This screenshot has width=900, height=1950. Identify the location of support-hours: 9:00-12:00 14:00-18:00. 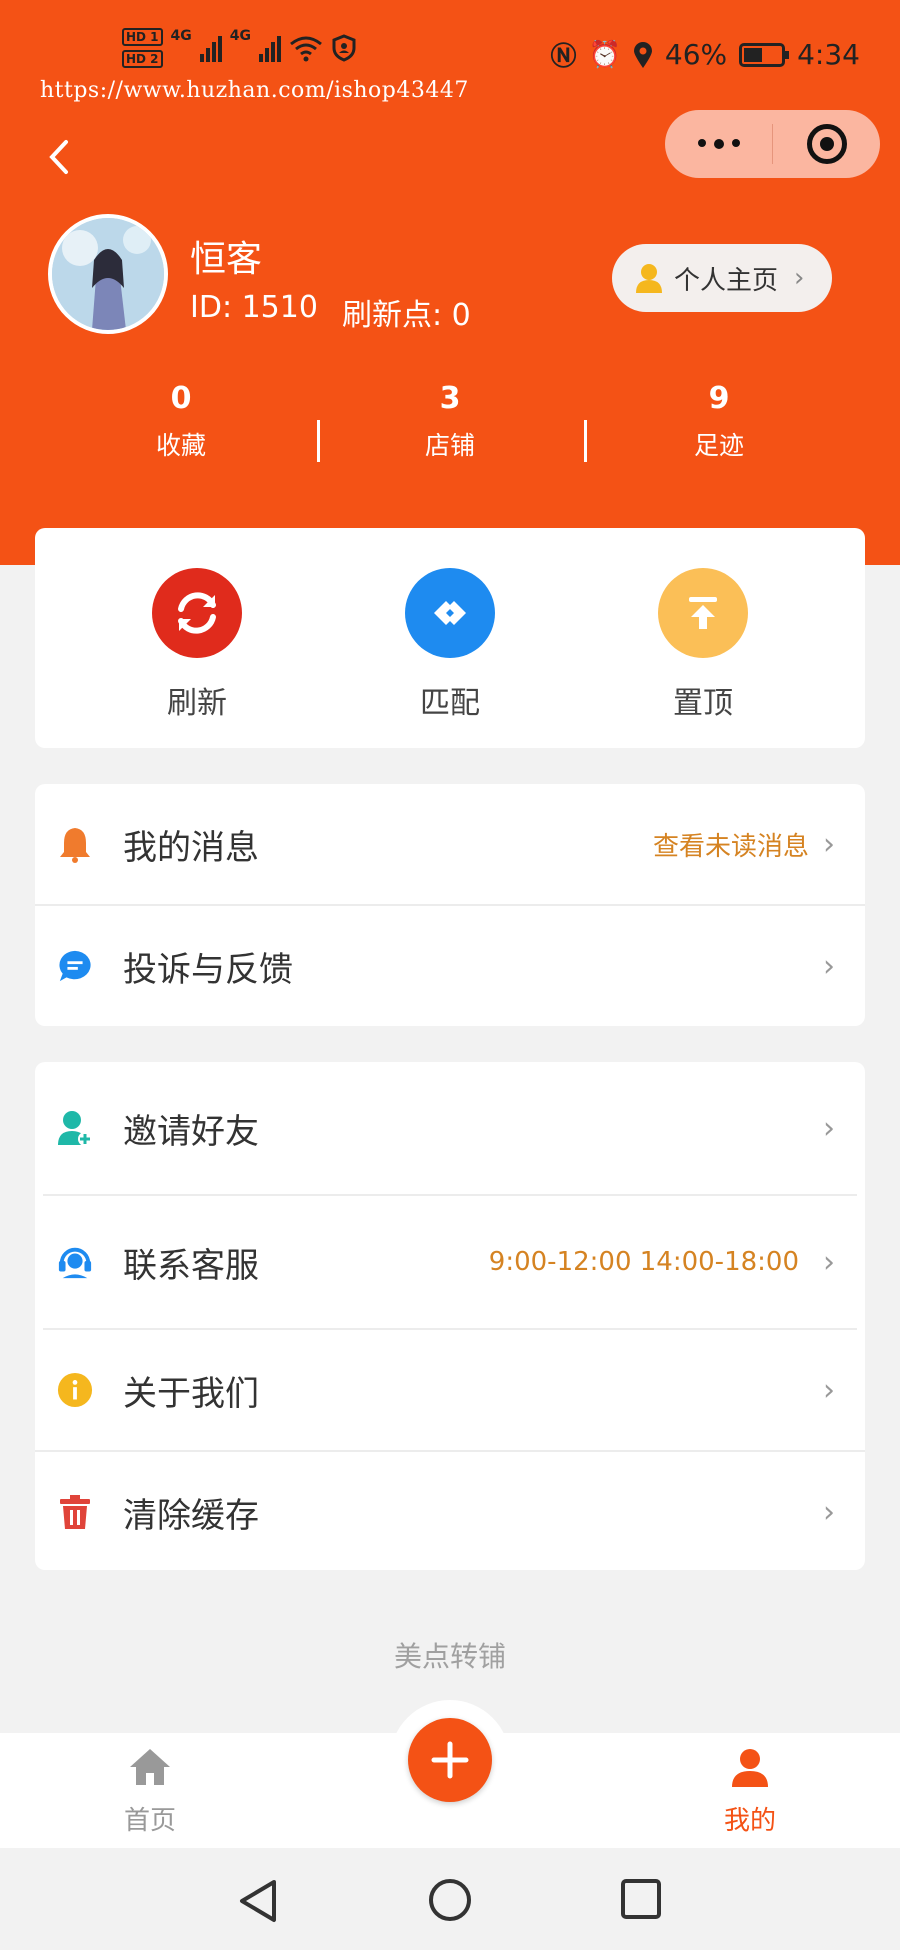
(643, 1262).